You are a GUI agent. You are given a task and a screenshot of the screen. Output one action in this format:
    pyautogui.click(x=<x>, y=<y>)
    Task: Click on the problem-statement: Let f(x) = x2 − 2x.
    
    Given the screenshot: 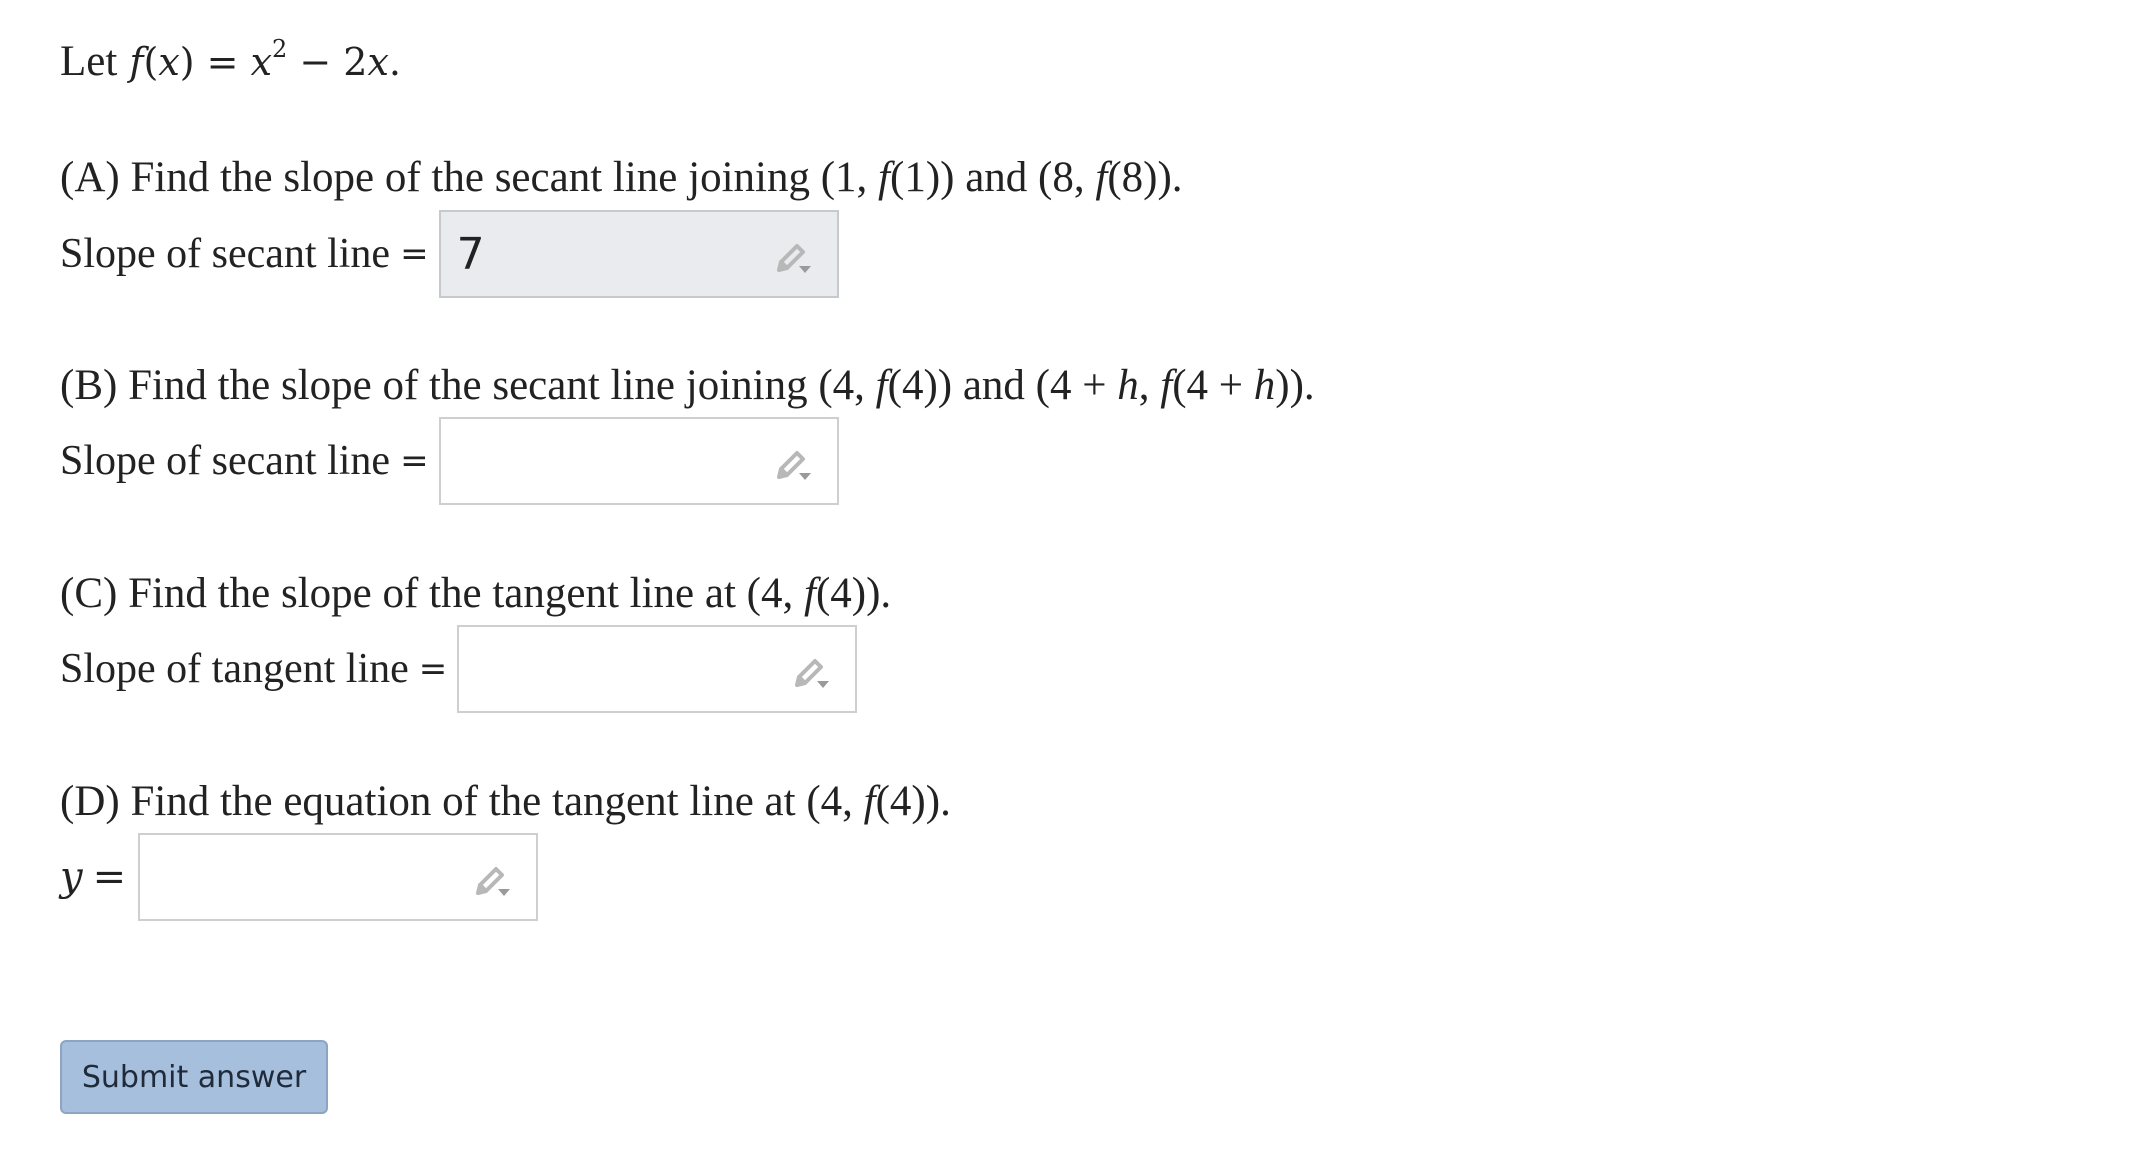 What is the action you would take?
    pyautogui.click(x=230, y=62)
    